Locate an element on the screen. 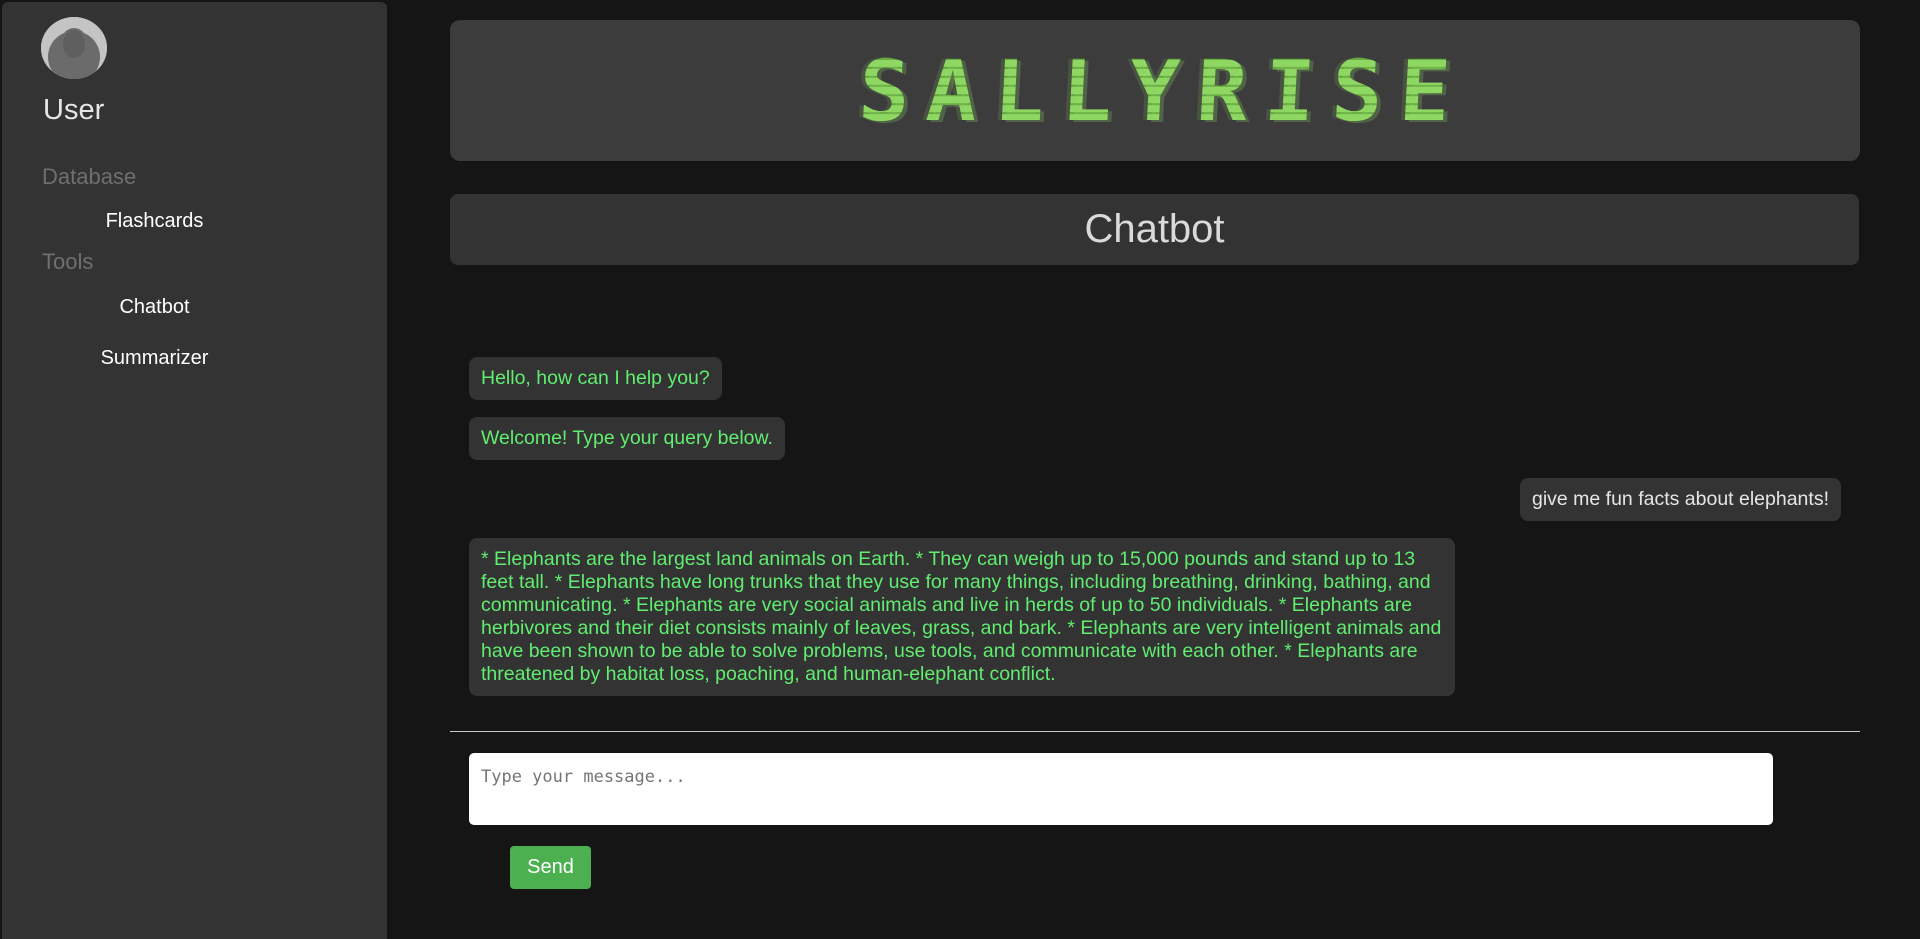 The width and height of the screenshot is (1920, 939). user-silhouette-icon is located at coordinates (74, 48).